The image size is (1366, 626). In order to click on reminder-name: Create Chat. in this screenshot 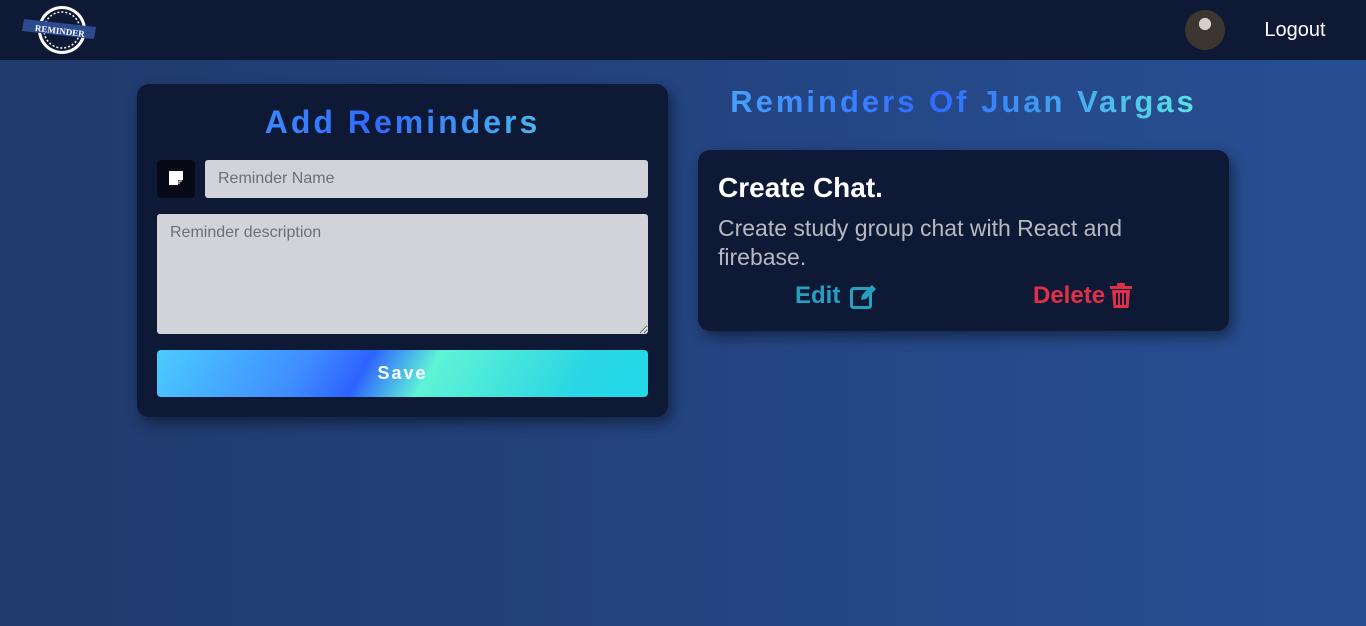, I will do `click(800, 187)`.